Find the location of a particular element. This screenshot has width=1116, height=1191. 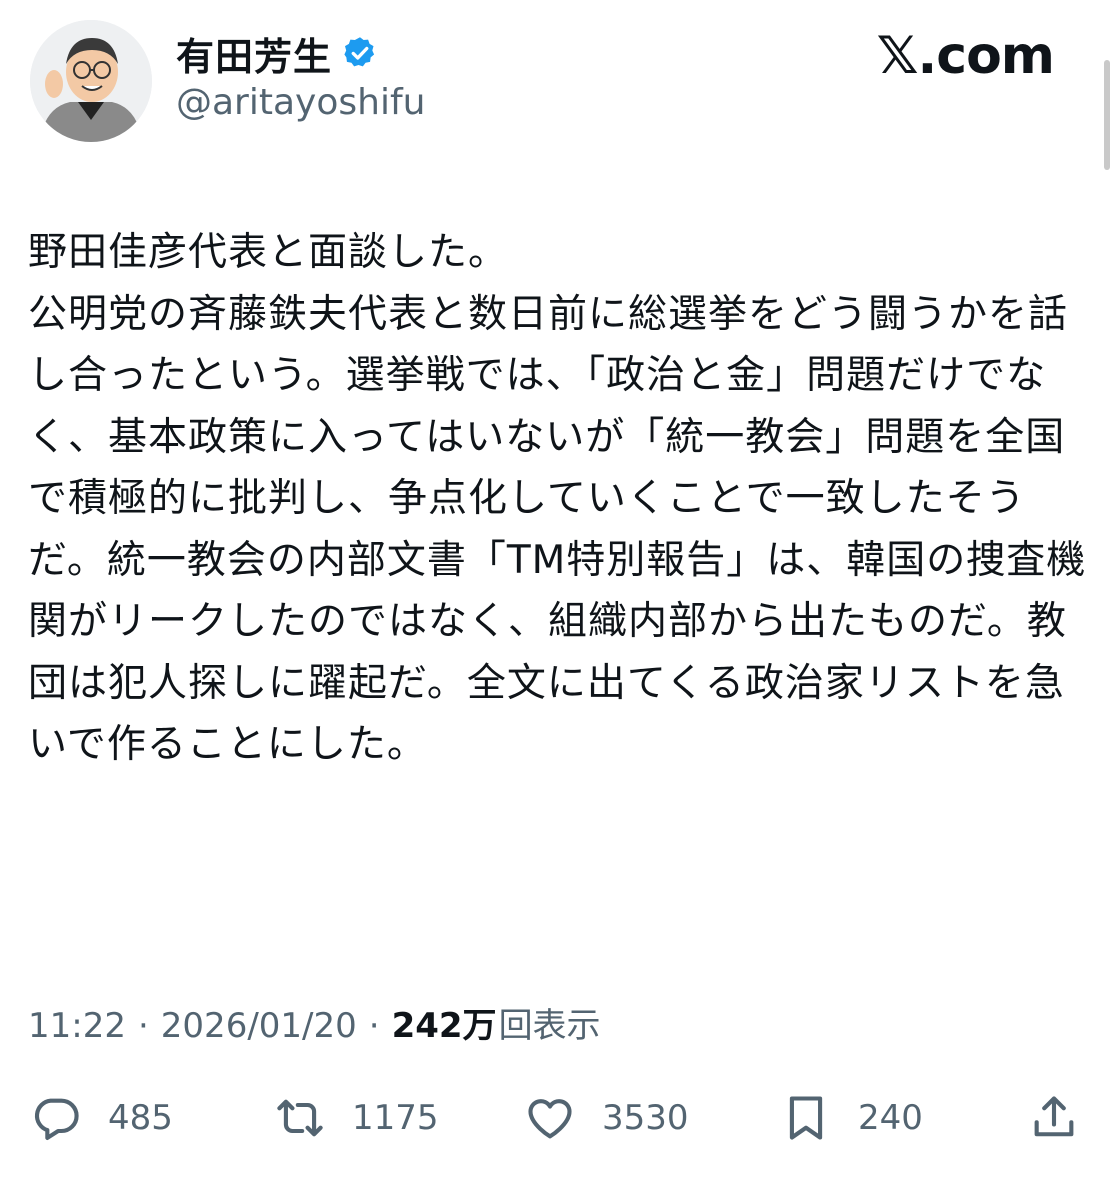

cartoon-avatar-icon is located at coordinates (91, 81).